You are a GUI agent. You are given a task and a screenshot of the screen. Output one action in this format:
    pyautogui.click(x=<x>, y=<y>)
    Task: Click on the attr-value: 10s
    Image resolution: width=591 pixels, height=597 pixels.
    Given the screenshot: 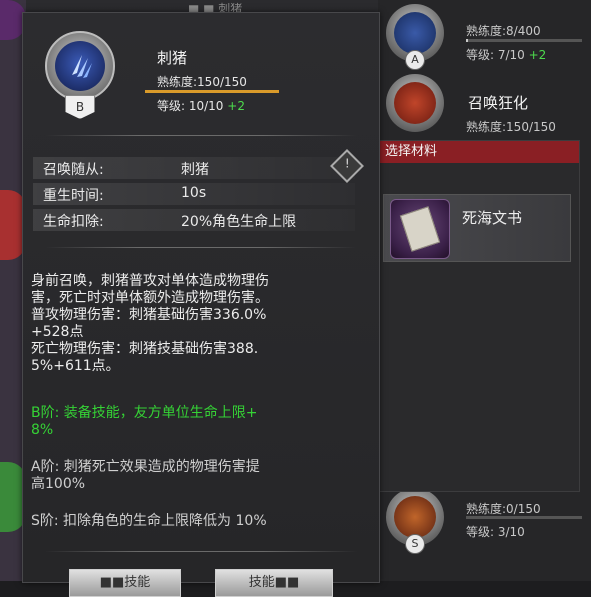 What is the action you would take?
    pyautogui.click(x=194, y=193)
    